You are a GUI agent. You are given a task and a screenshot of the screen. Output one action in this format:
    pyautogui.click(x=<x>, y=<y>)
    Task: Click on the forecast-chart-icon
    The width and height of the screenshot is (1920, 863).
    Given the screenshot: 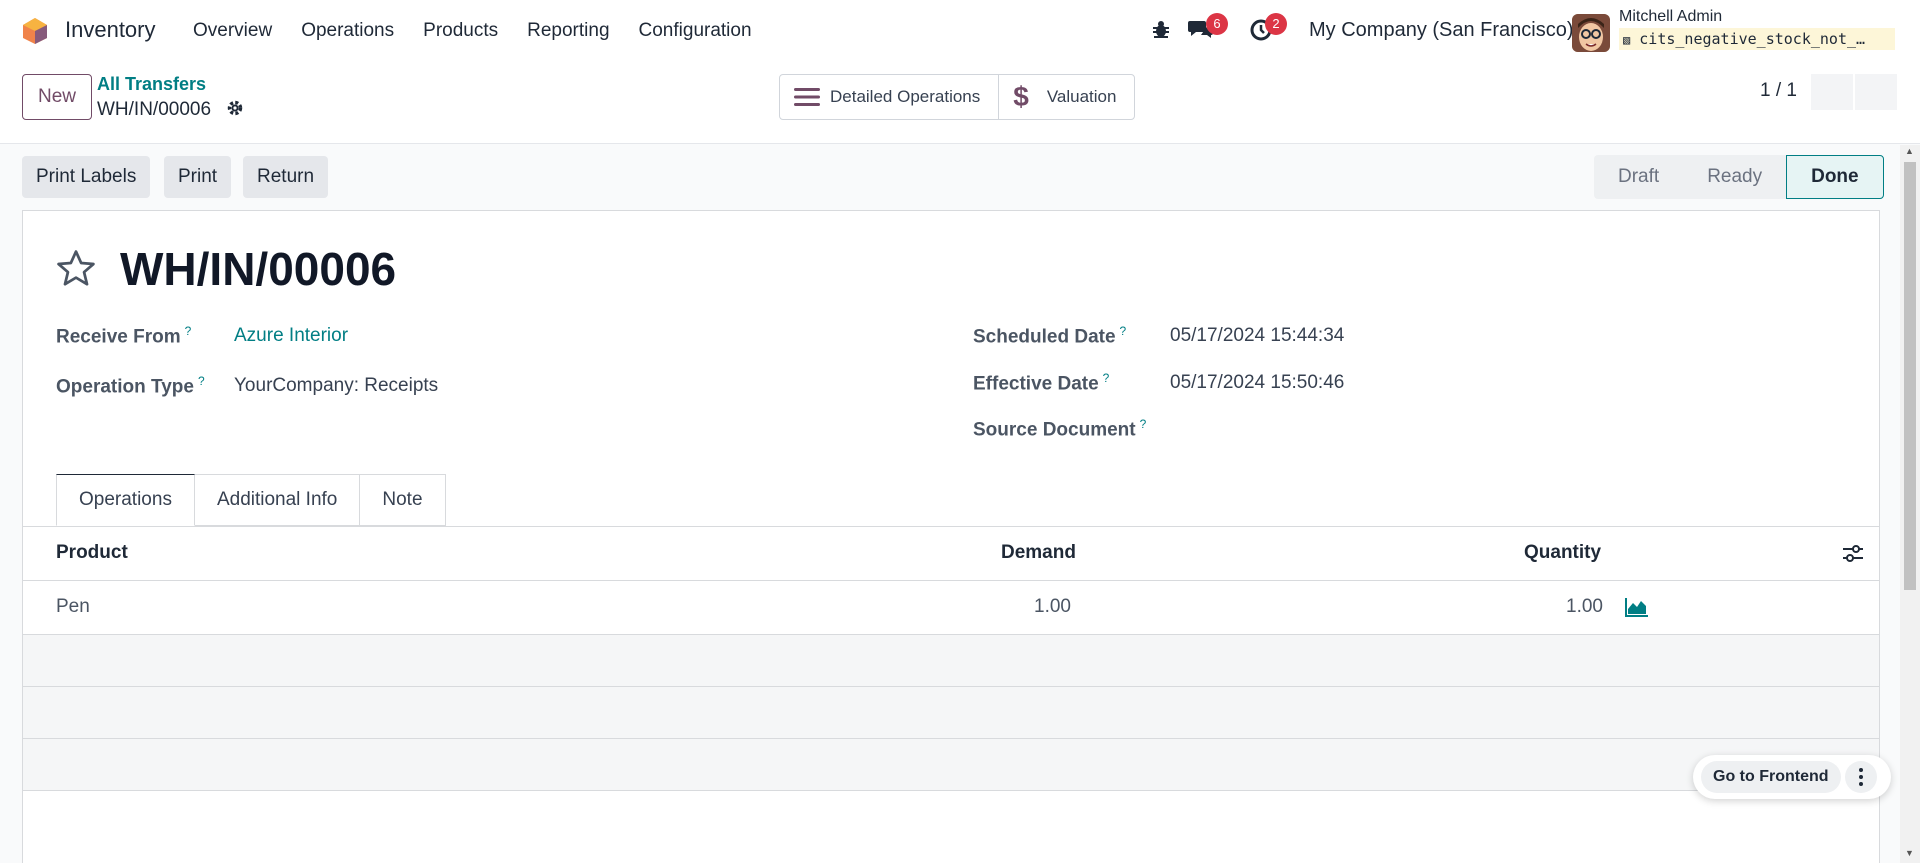 What is the action you would take?
    pyautogui.click(x=1637, y=607)
    